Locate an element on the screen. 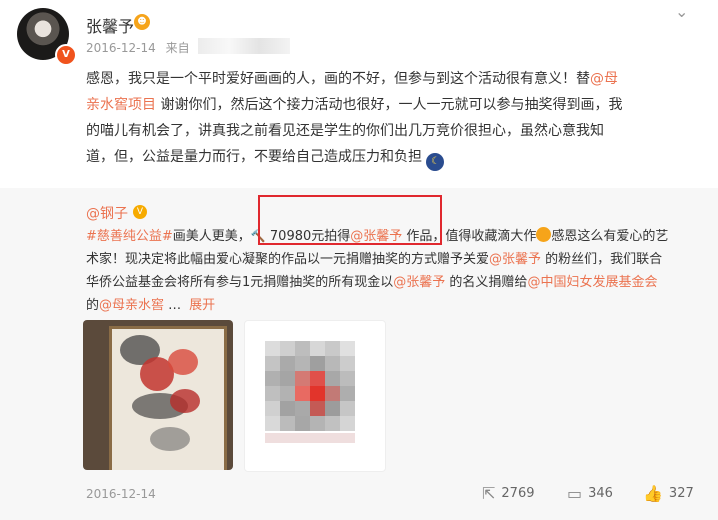  mention-link: 亲水窖项目 is located at coordinates (121, 105).